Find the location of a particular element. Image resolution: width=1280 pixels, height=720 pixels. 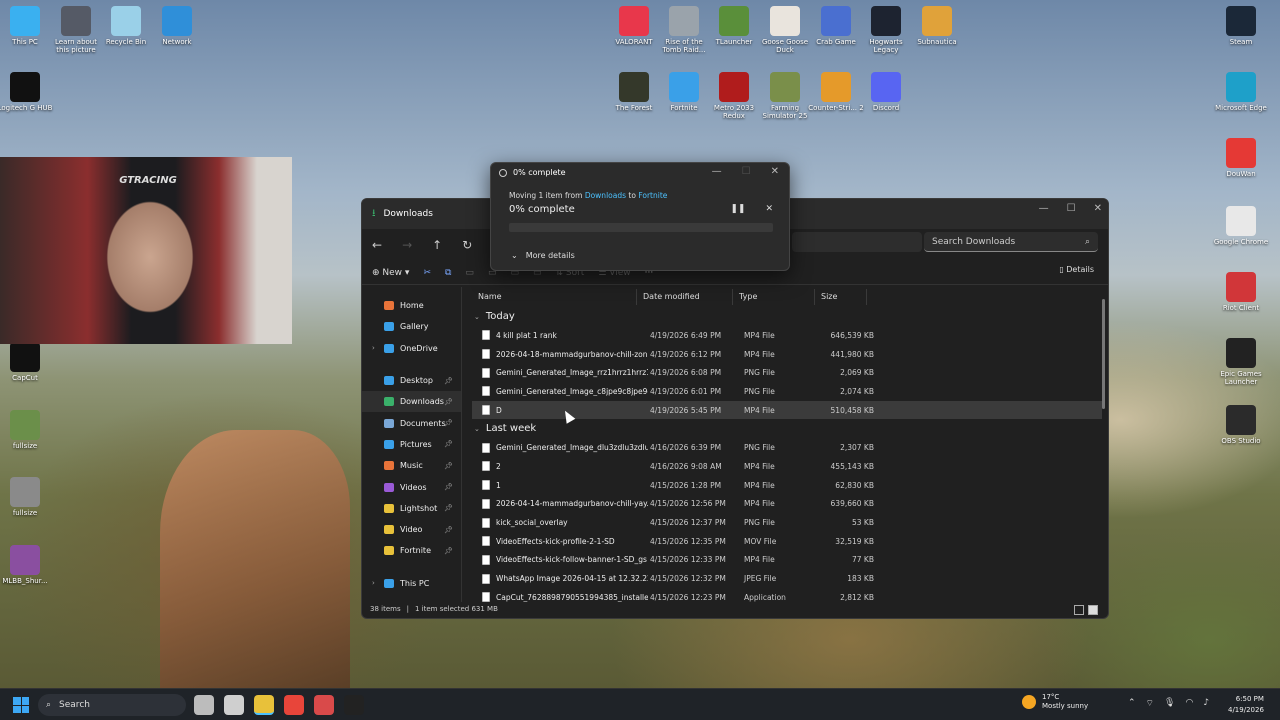

network-icon: ⌔ is located at coordinates (1150, 703).